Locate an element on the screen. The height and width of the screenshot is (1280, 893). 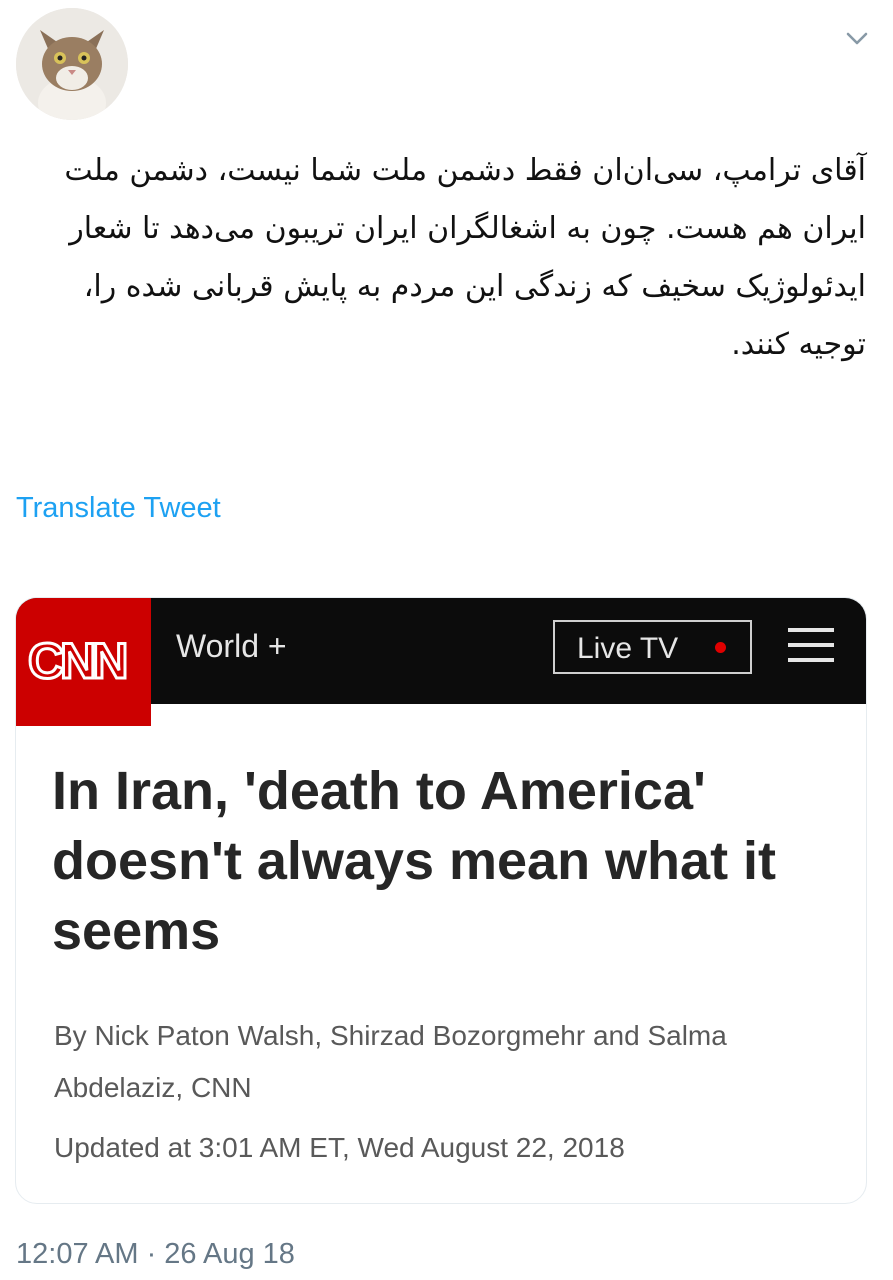
translate-tweet-link: Translate Tweet is located at coordinates (118, 508).